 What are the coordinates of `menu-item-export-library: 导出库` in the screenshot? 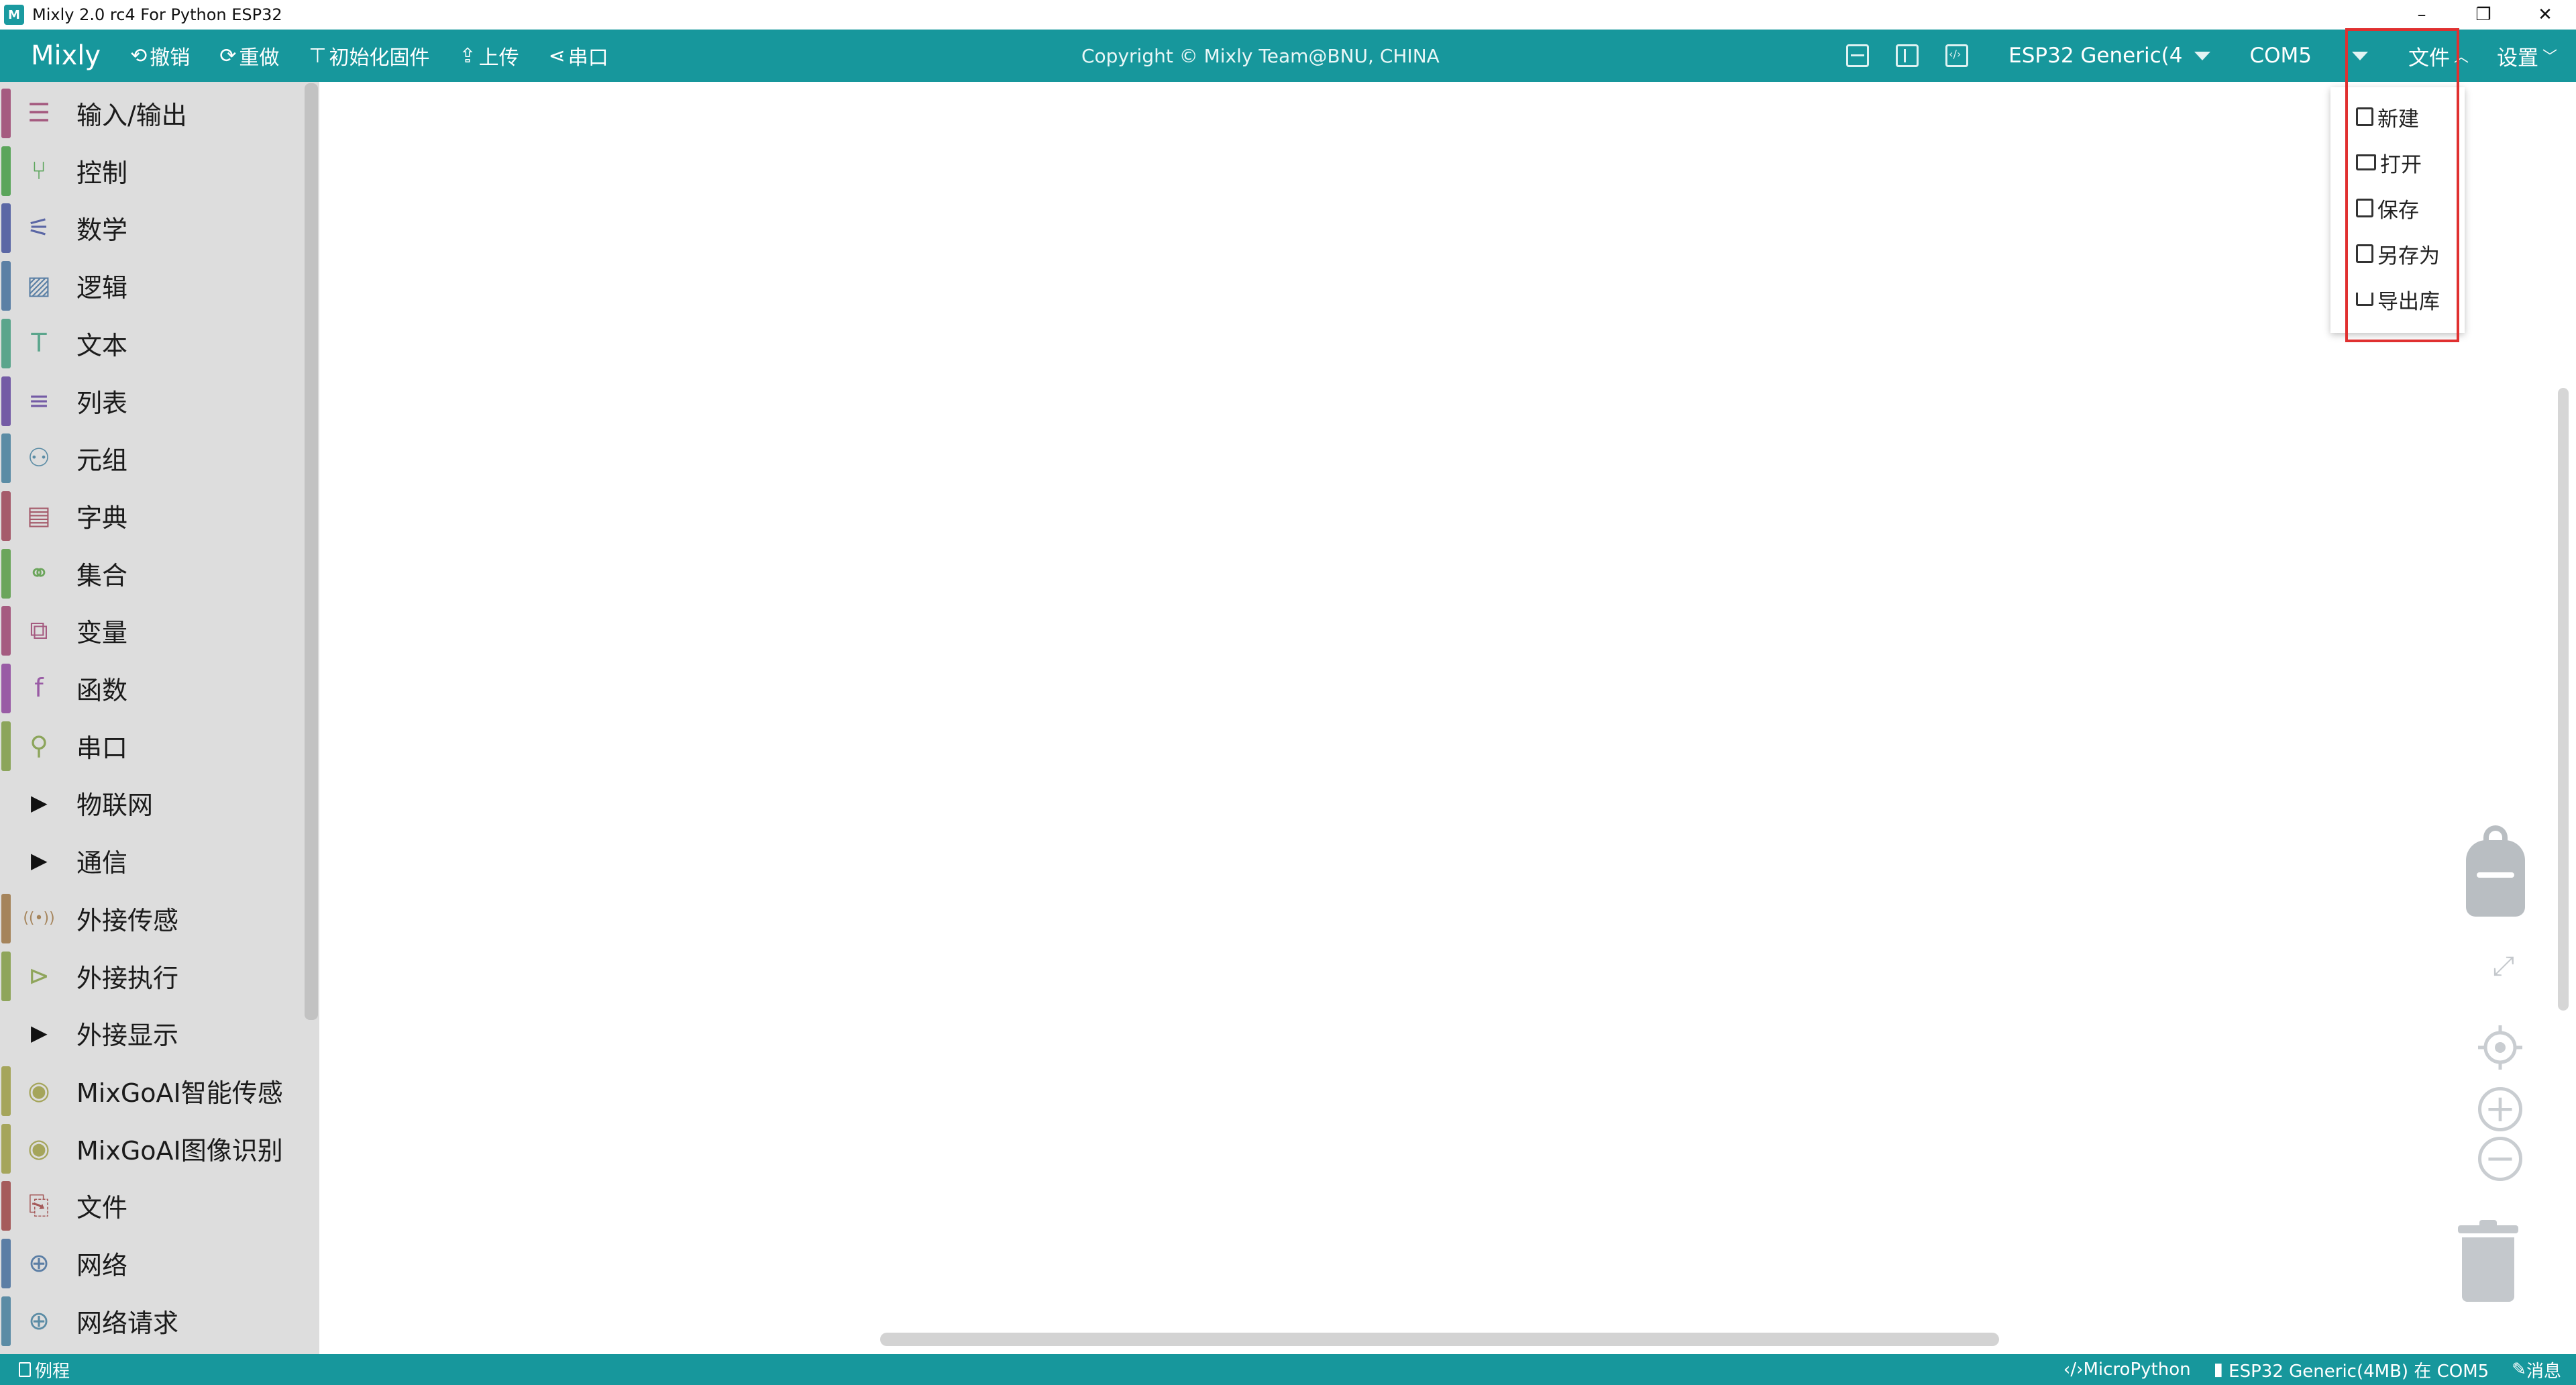 It's located at (2398, 299).